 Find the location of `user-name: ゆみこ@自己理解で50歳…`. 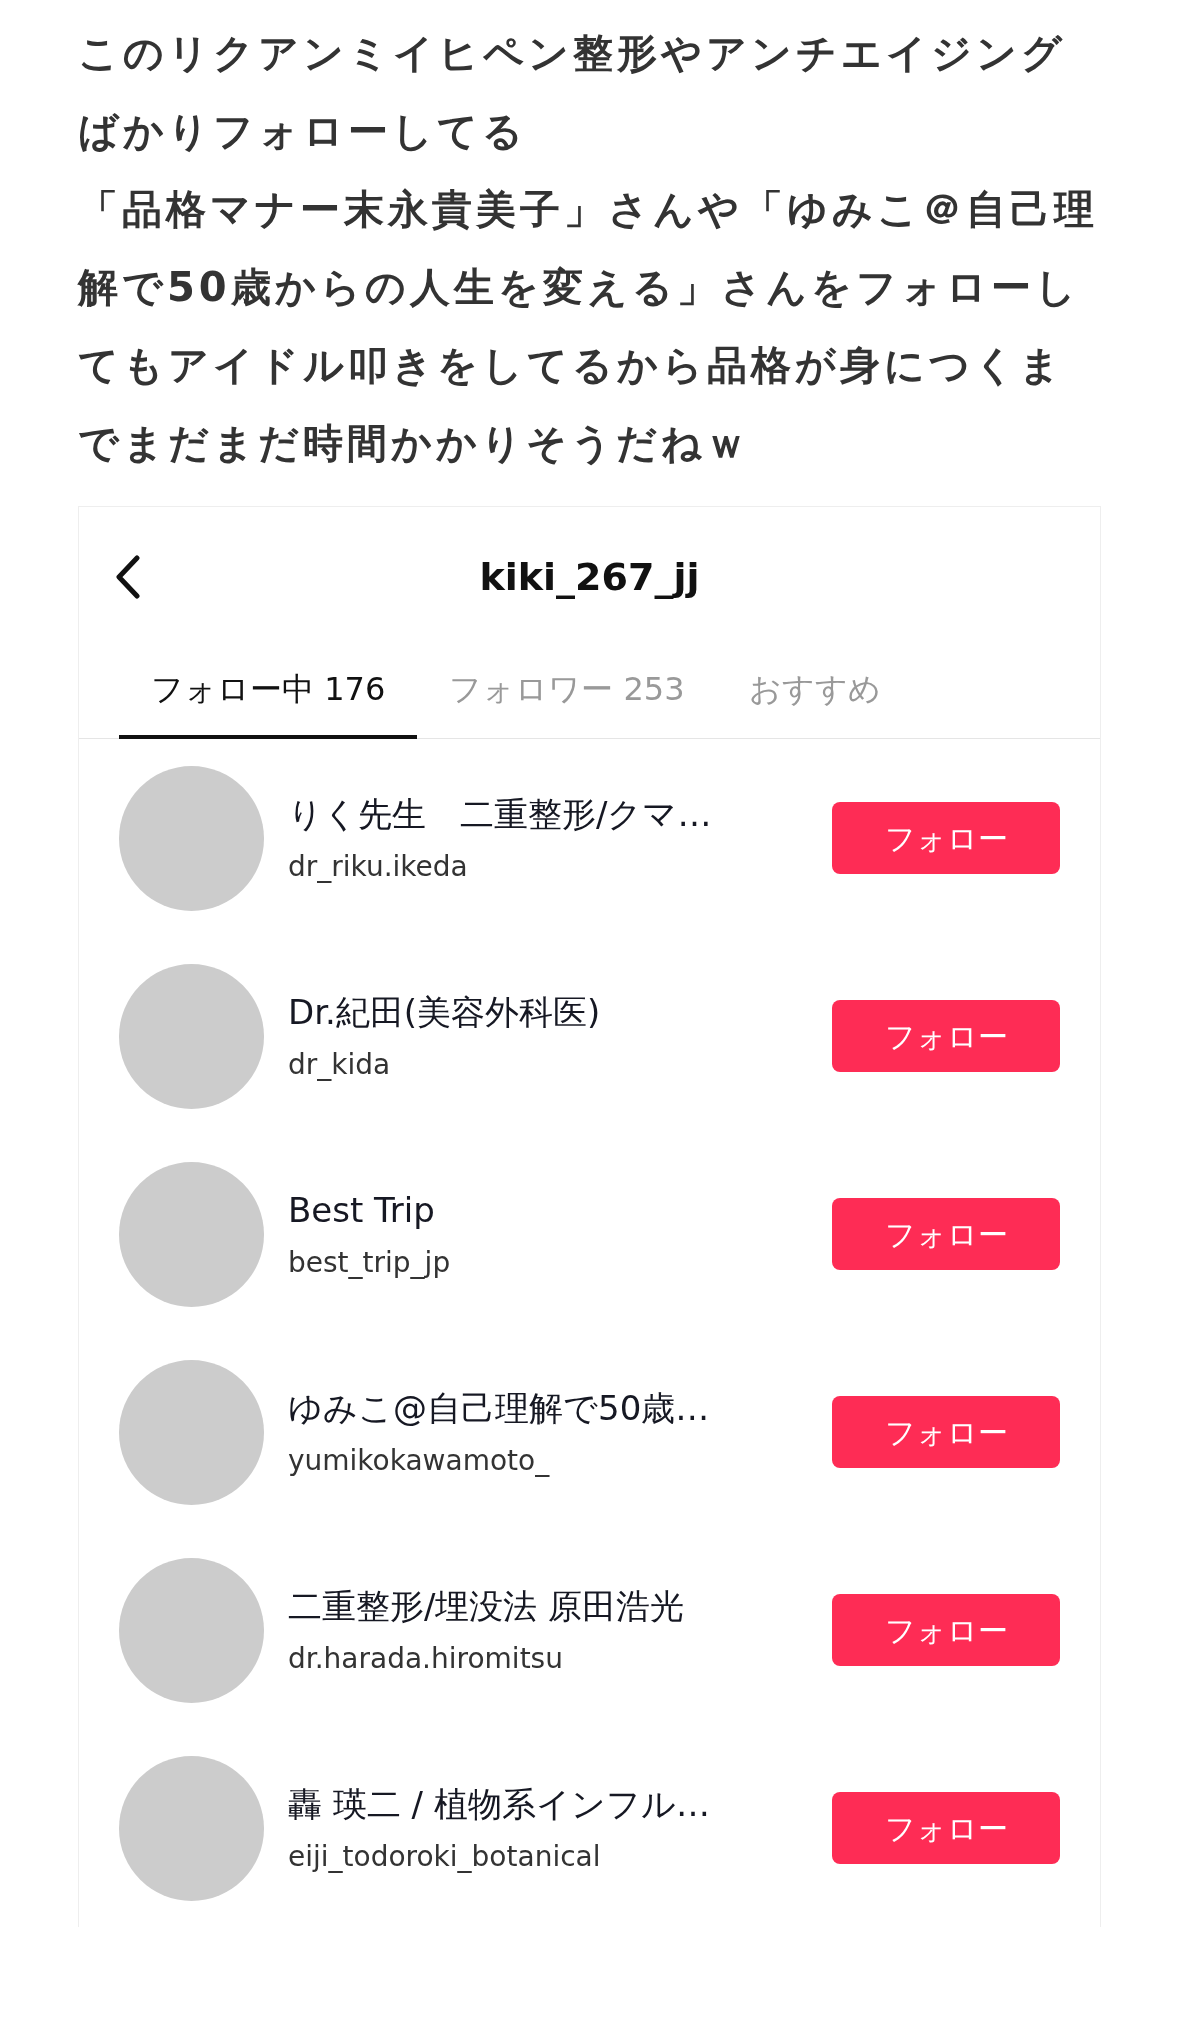

user-name: ゆみこ@自己理解で50歳… is located at coordinates (499, 1408).